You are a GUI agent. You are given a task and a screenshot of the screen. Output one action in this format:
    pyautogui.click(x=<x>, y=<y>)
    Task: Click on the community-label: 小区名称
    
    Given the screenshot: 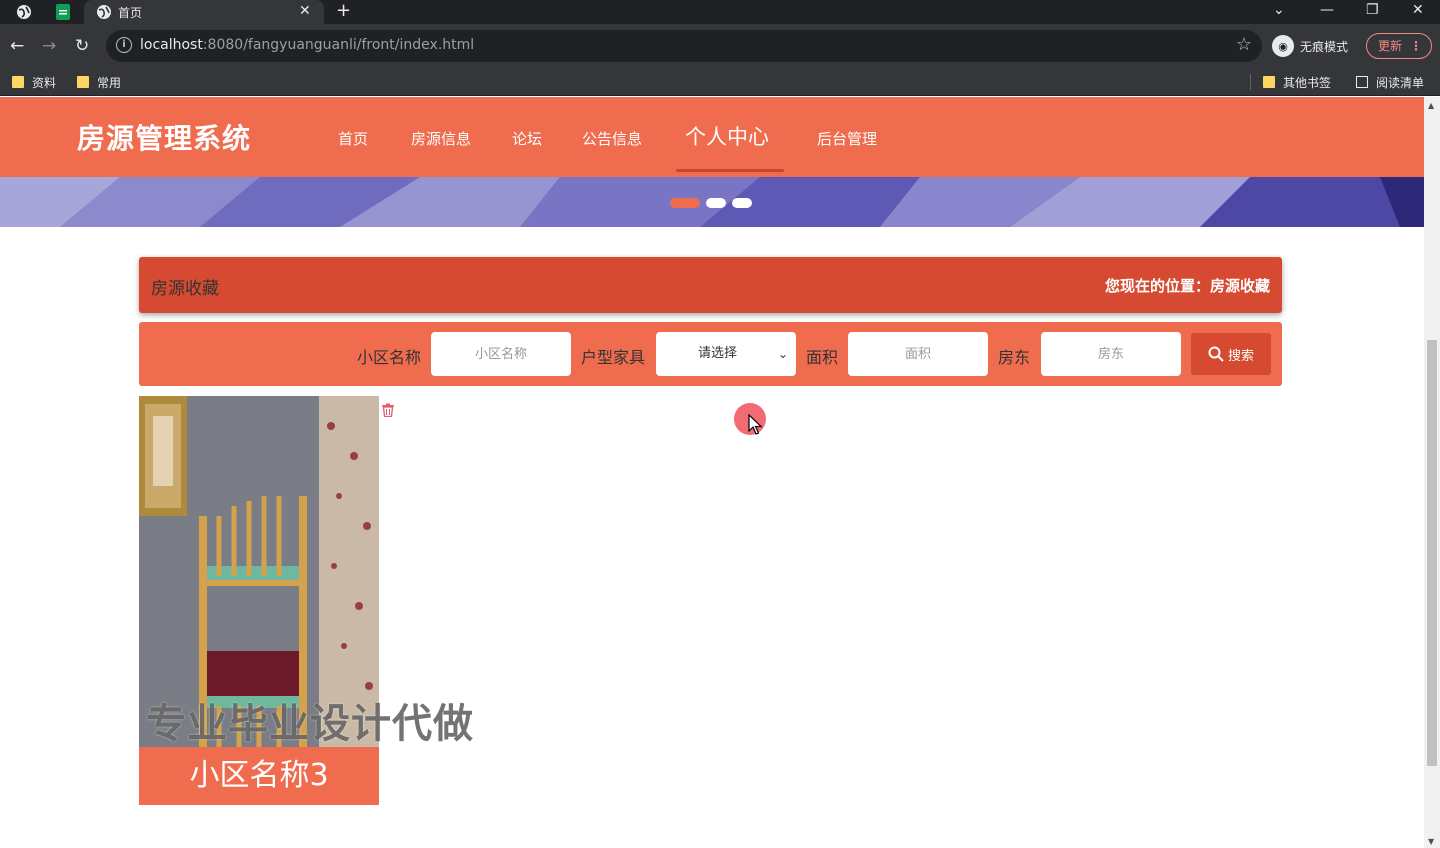 What is the action you would take?
    pyautogui.click(x=389, y=357)
    